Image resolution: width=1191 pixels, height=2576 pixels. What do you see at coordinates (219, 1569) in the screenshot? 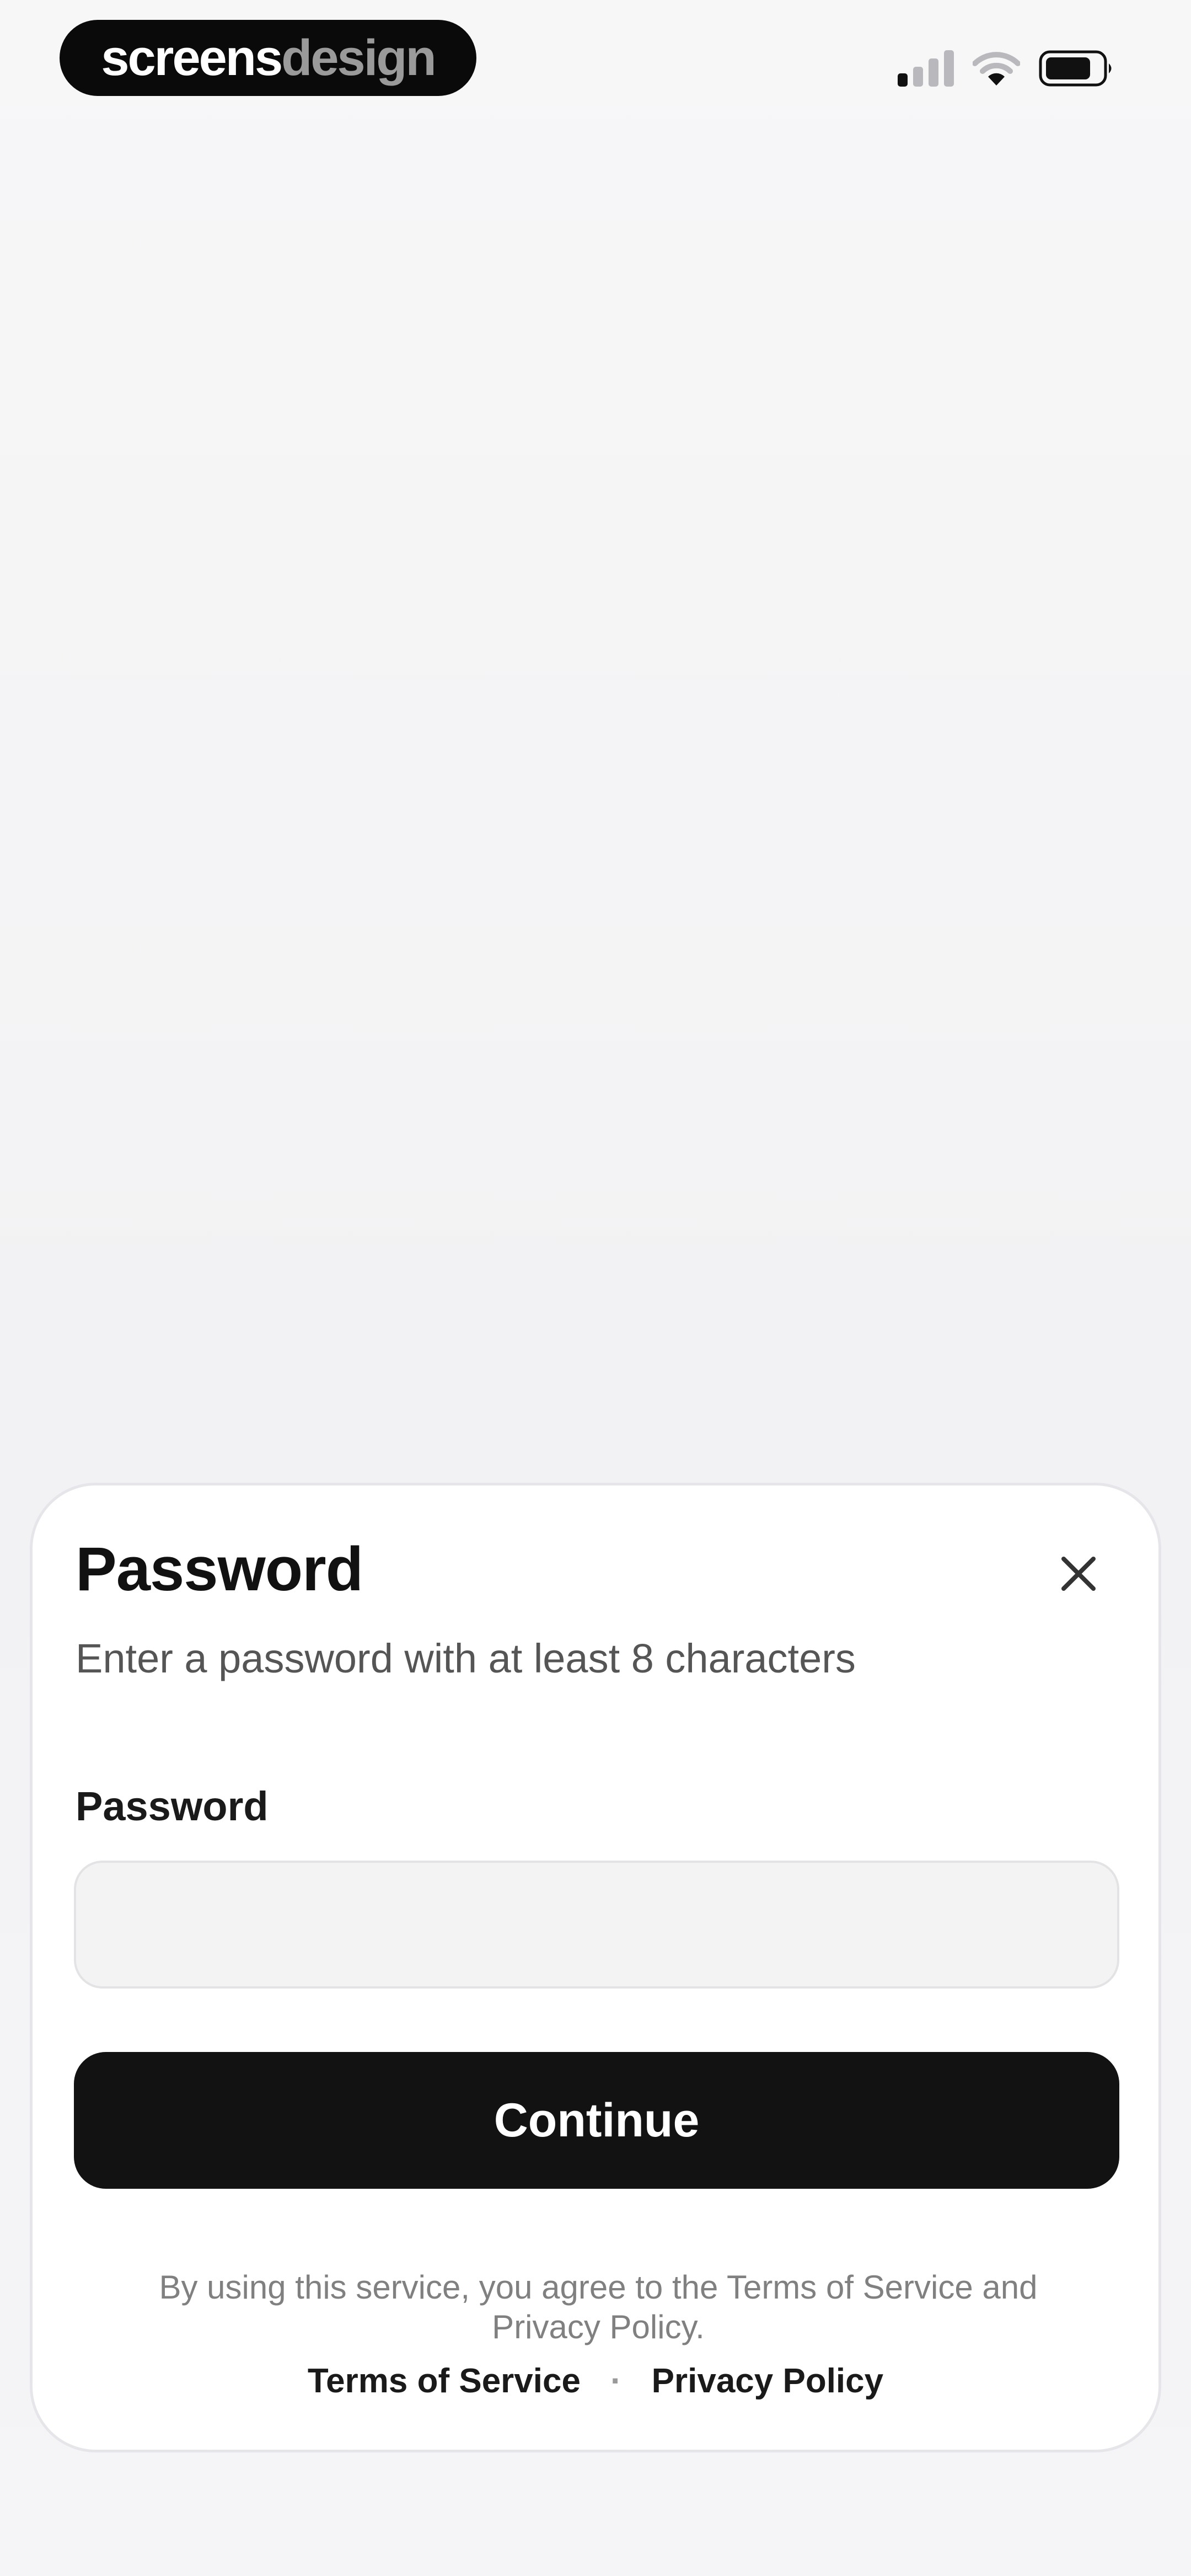
I see `sheet-title: Password` at bounding box center [219, 1569].